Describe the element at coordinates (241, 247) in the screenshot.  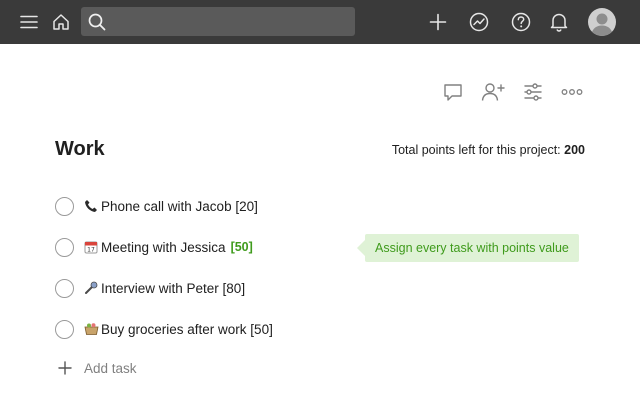
I see `points-badge: [50]` at that location.